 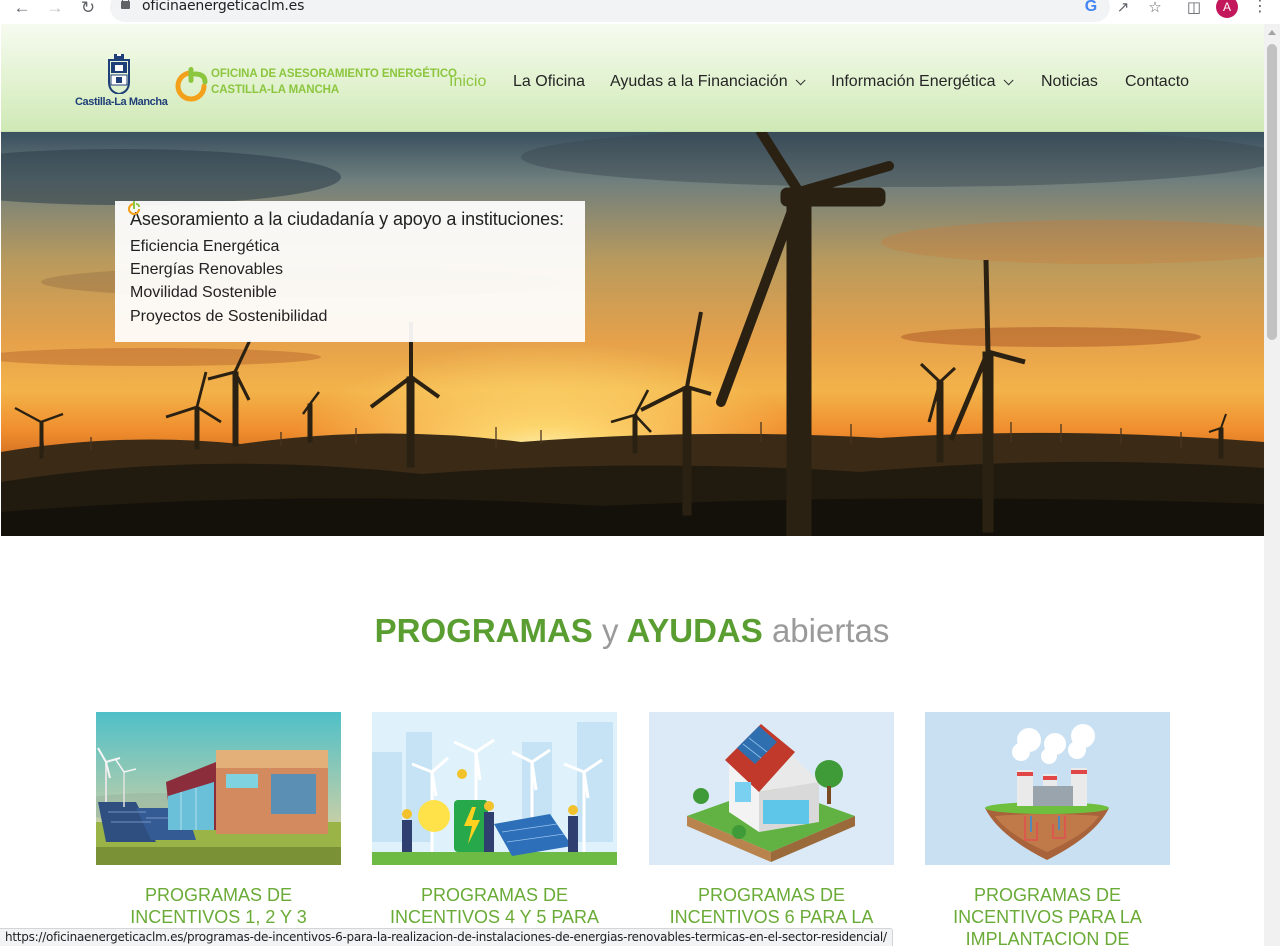 I want to click on hero-list-item: Movilidad Sostenible, so click(x=356, y=253).